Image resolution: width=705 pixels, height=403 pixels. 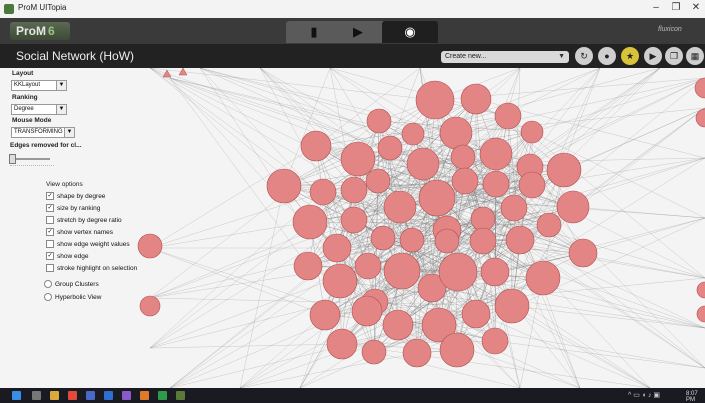 I want to click on layout-select: KKLayout ▼, so click(x=39, y=85).